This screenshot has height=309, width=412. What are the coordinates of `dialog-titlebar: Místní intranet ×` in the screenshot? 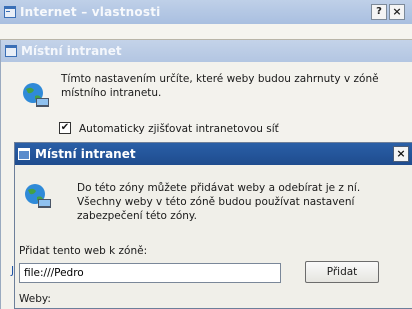 It's located at (213, 154).